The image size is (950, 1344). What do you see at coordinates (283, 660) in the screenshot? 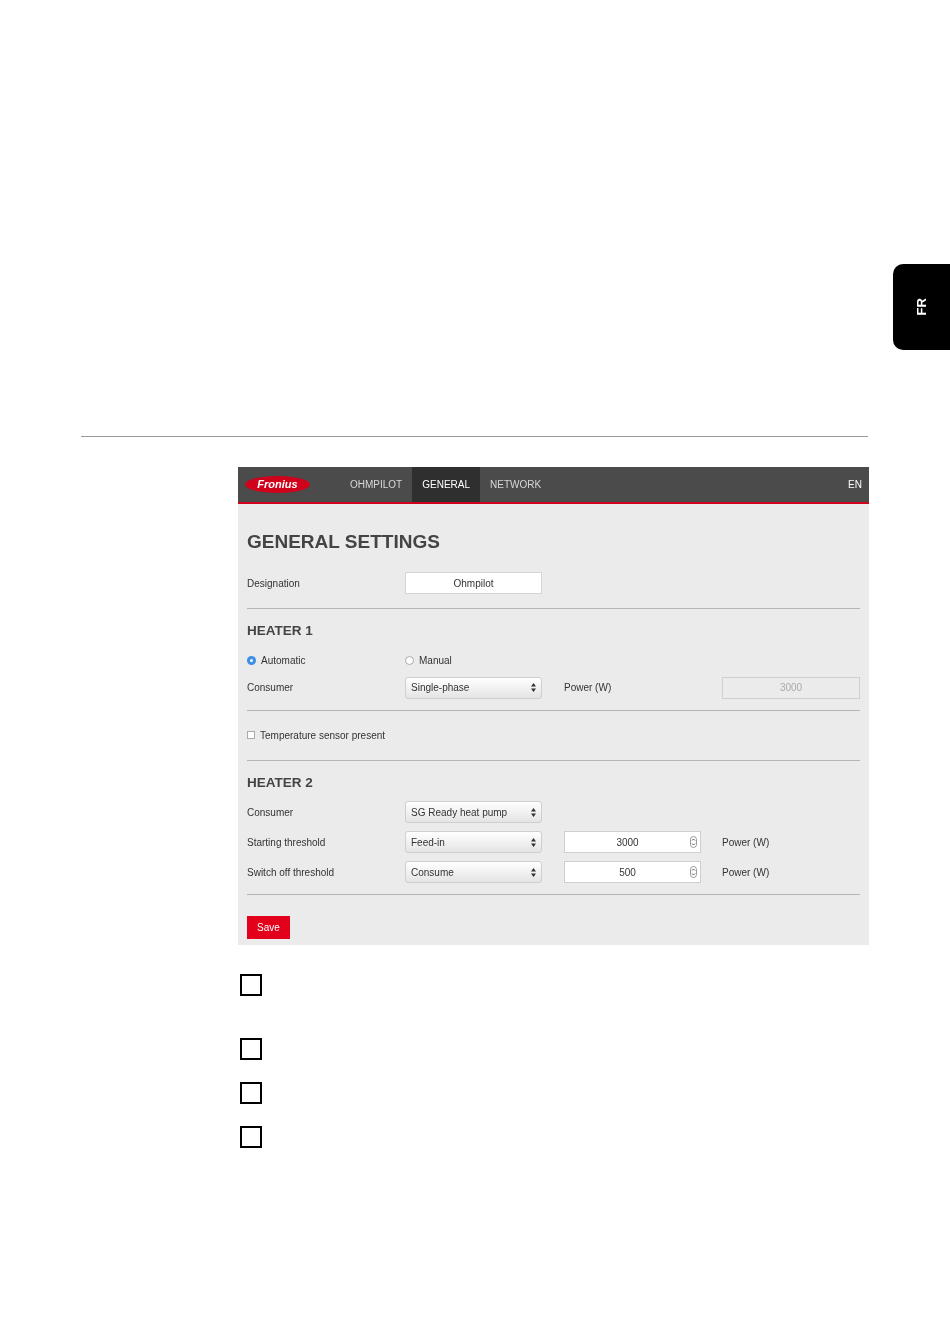
I see `field-label: Automatic` at bounding box center [283, 660].